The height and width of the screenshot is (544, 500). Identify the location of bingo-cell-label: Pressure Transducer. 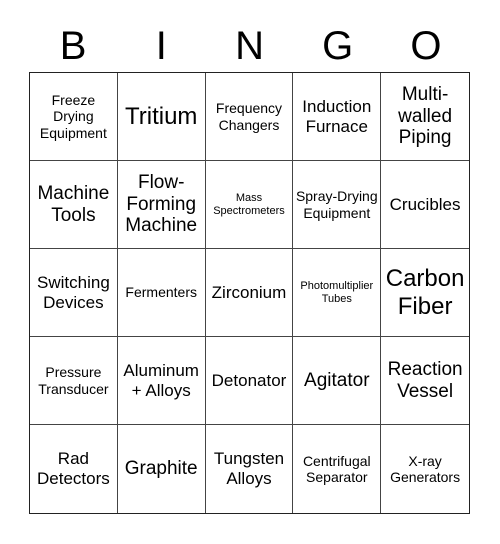
(73, 380).